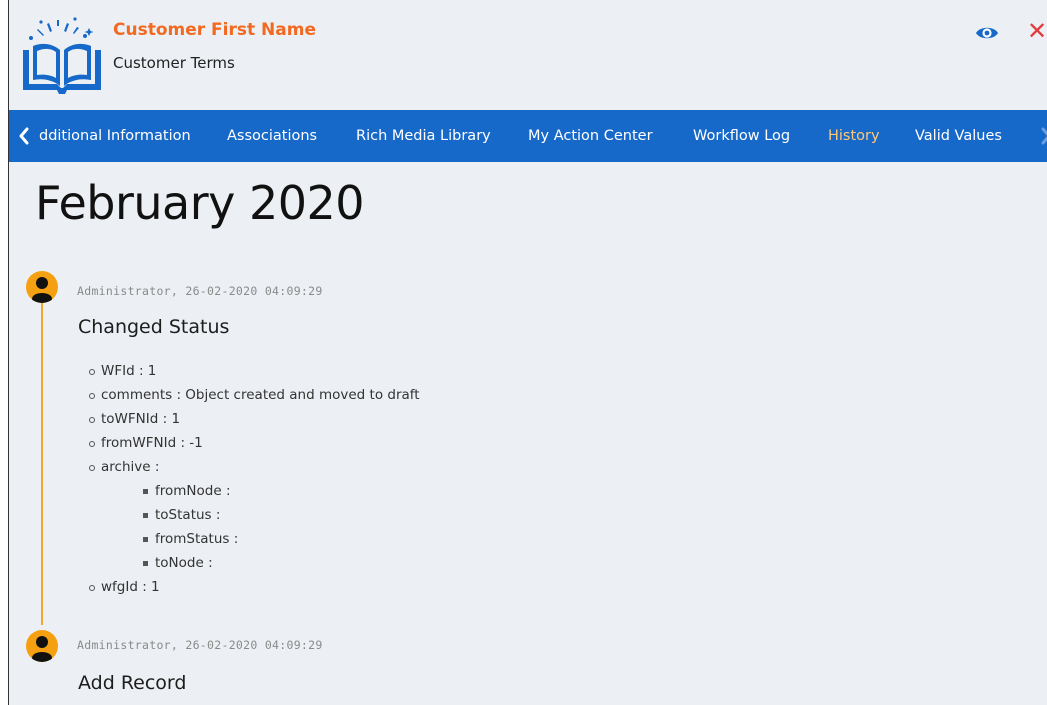  What do you see at coordinates (249, 515) in the screenshot?
I see `detail-subitem: toStatus :` at bounding box center [249, 515].